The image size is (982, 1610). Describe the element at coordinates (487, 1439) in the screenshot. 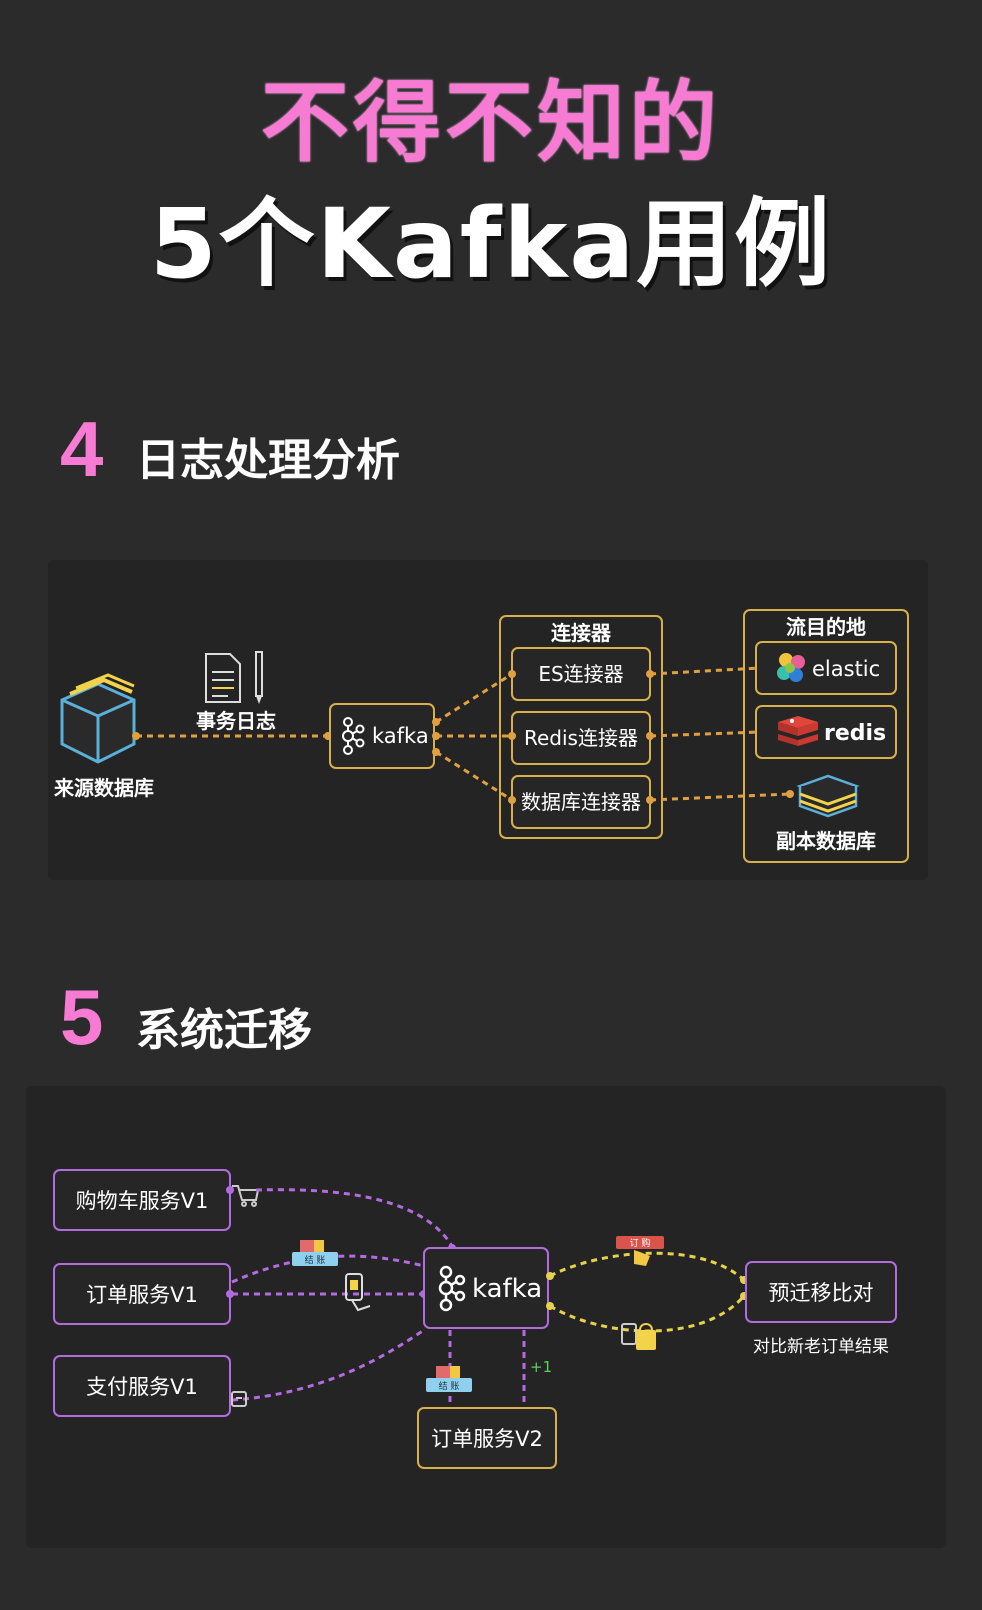

I see `order-service-v2-label: 订单服务V2` at that location.